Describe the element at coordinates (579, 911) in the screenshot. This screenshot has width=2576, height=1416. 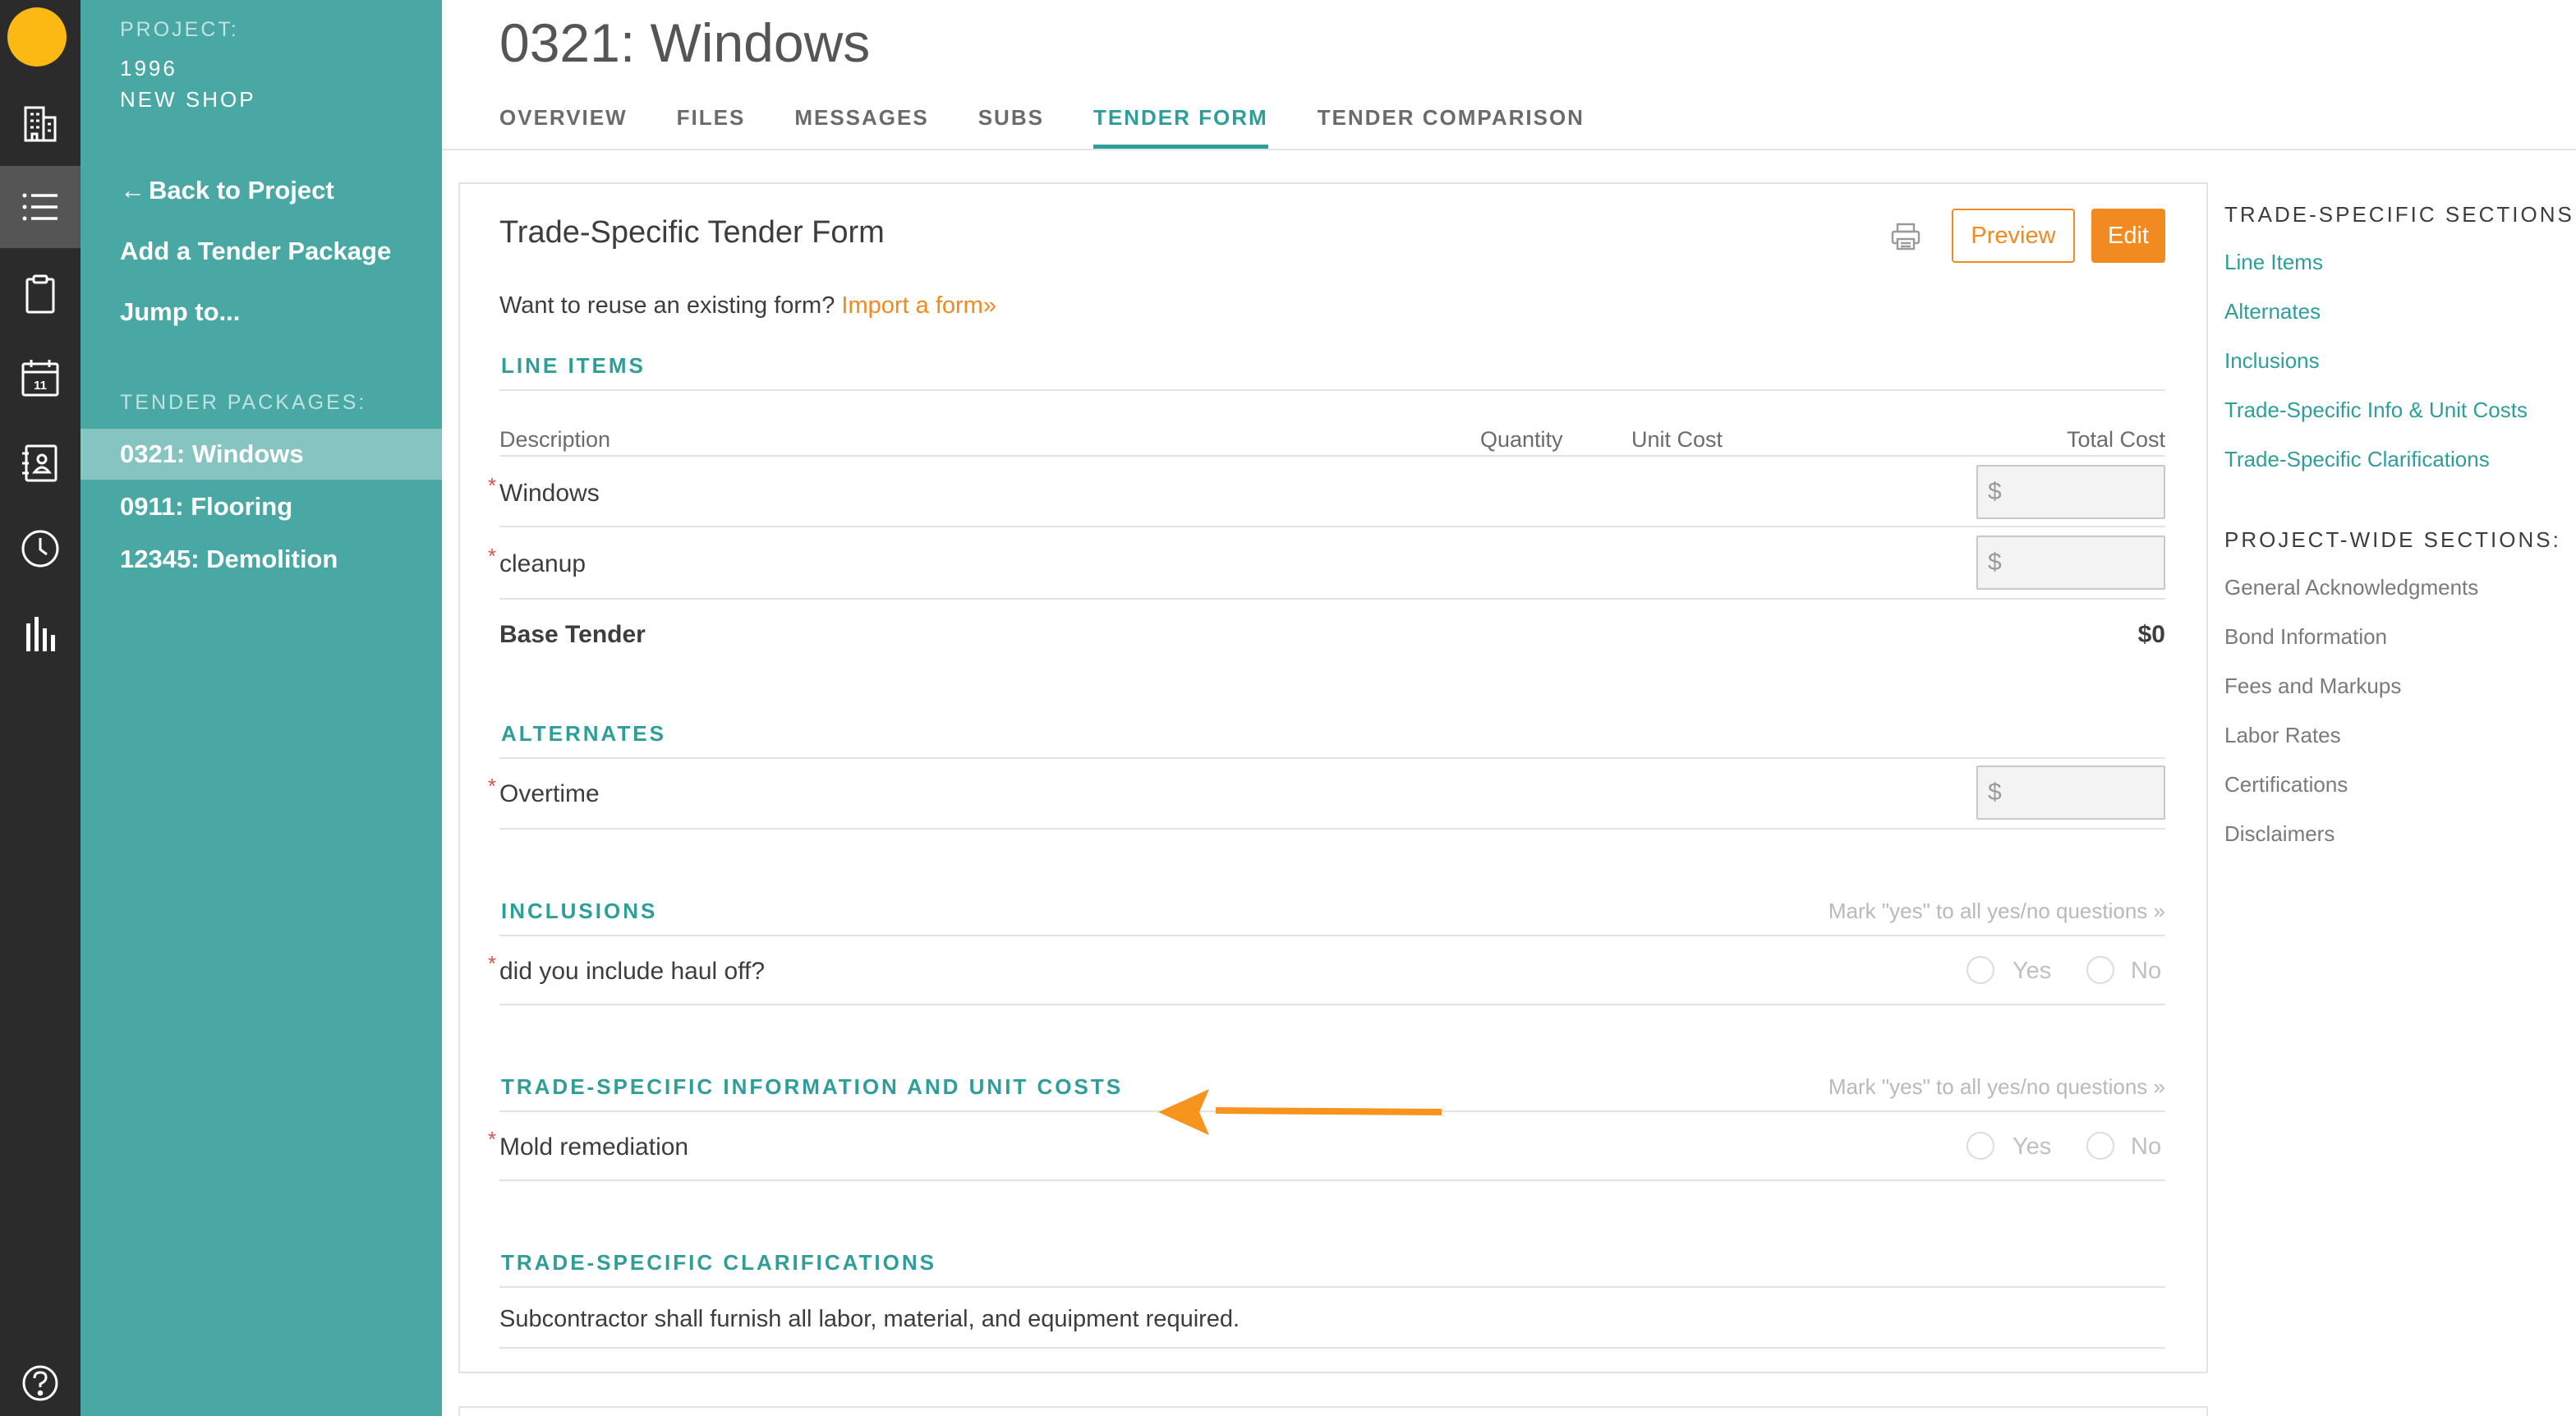
I see `inclusions-heading: INCLUSIONS` at that location.